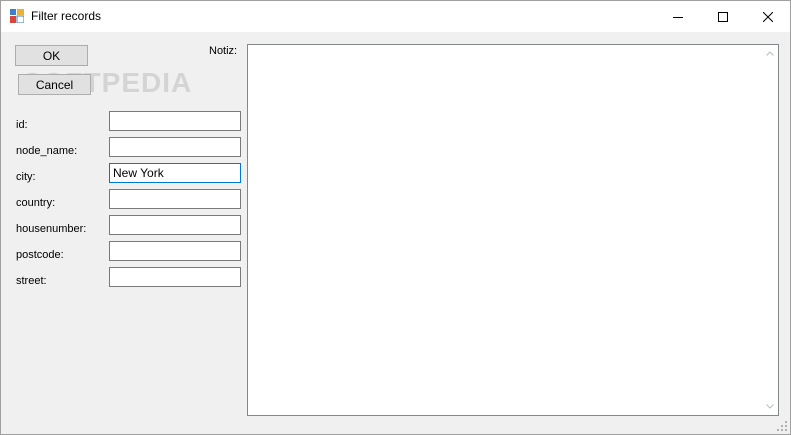  I want to click on app-icon, so click(17, 16).